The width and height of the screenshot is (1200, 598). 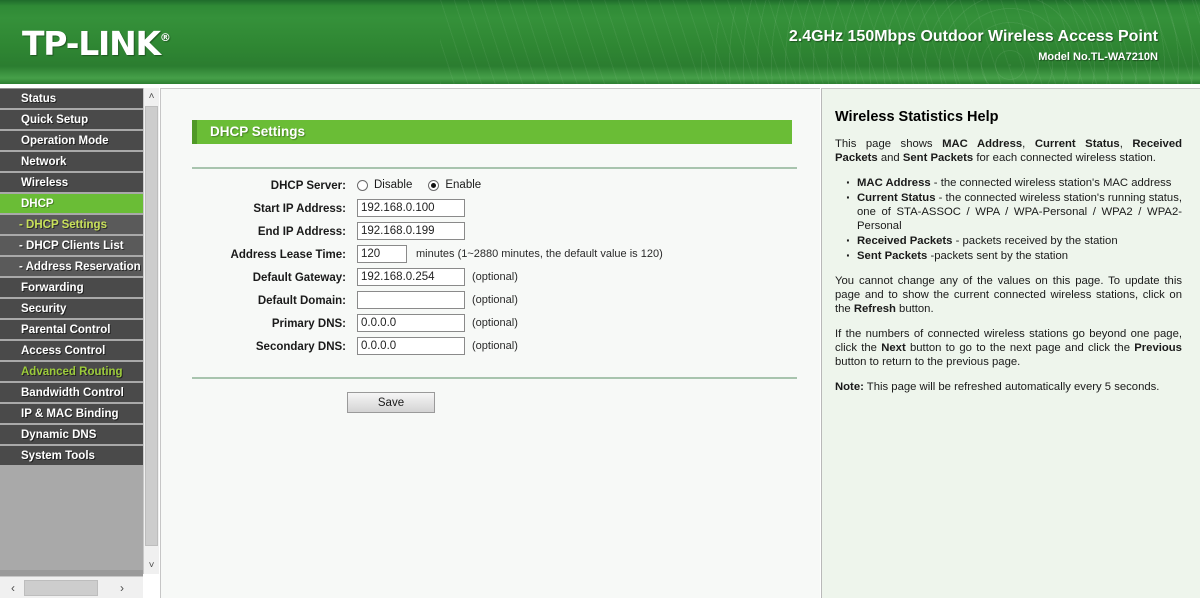 What do you see at coordinates (495, 277) in the screenshot?
I see `default-gateway-hint: (optional)` at bounding box center [495, 277].